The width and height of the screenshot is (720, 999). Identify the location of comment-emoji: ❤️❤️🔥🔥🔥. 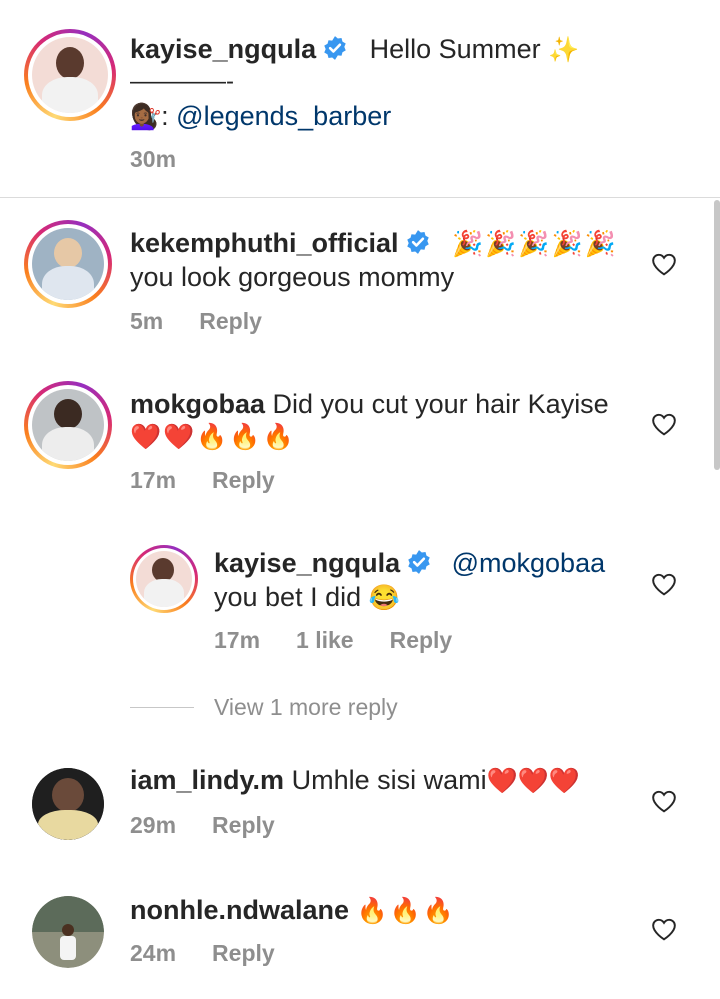
(213, 437).